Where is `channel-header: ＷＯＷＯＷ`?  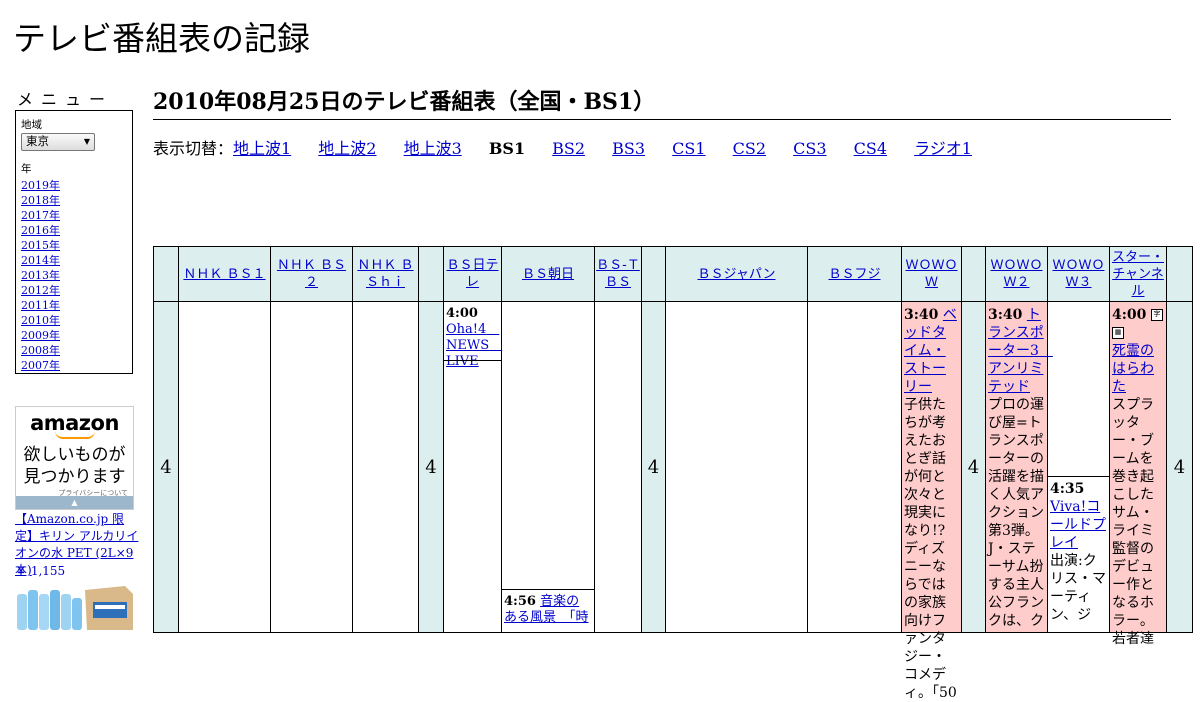
channel-header: ＷＯＷＯＷ is located at coordinates (931, 274).